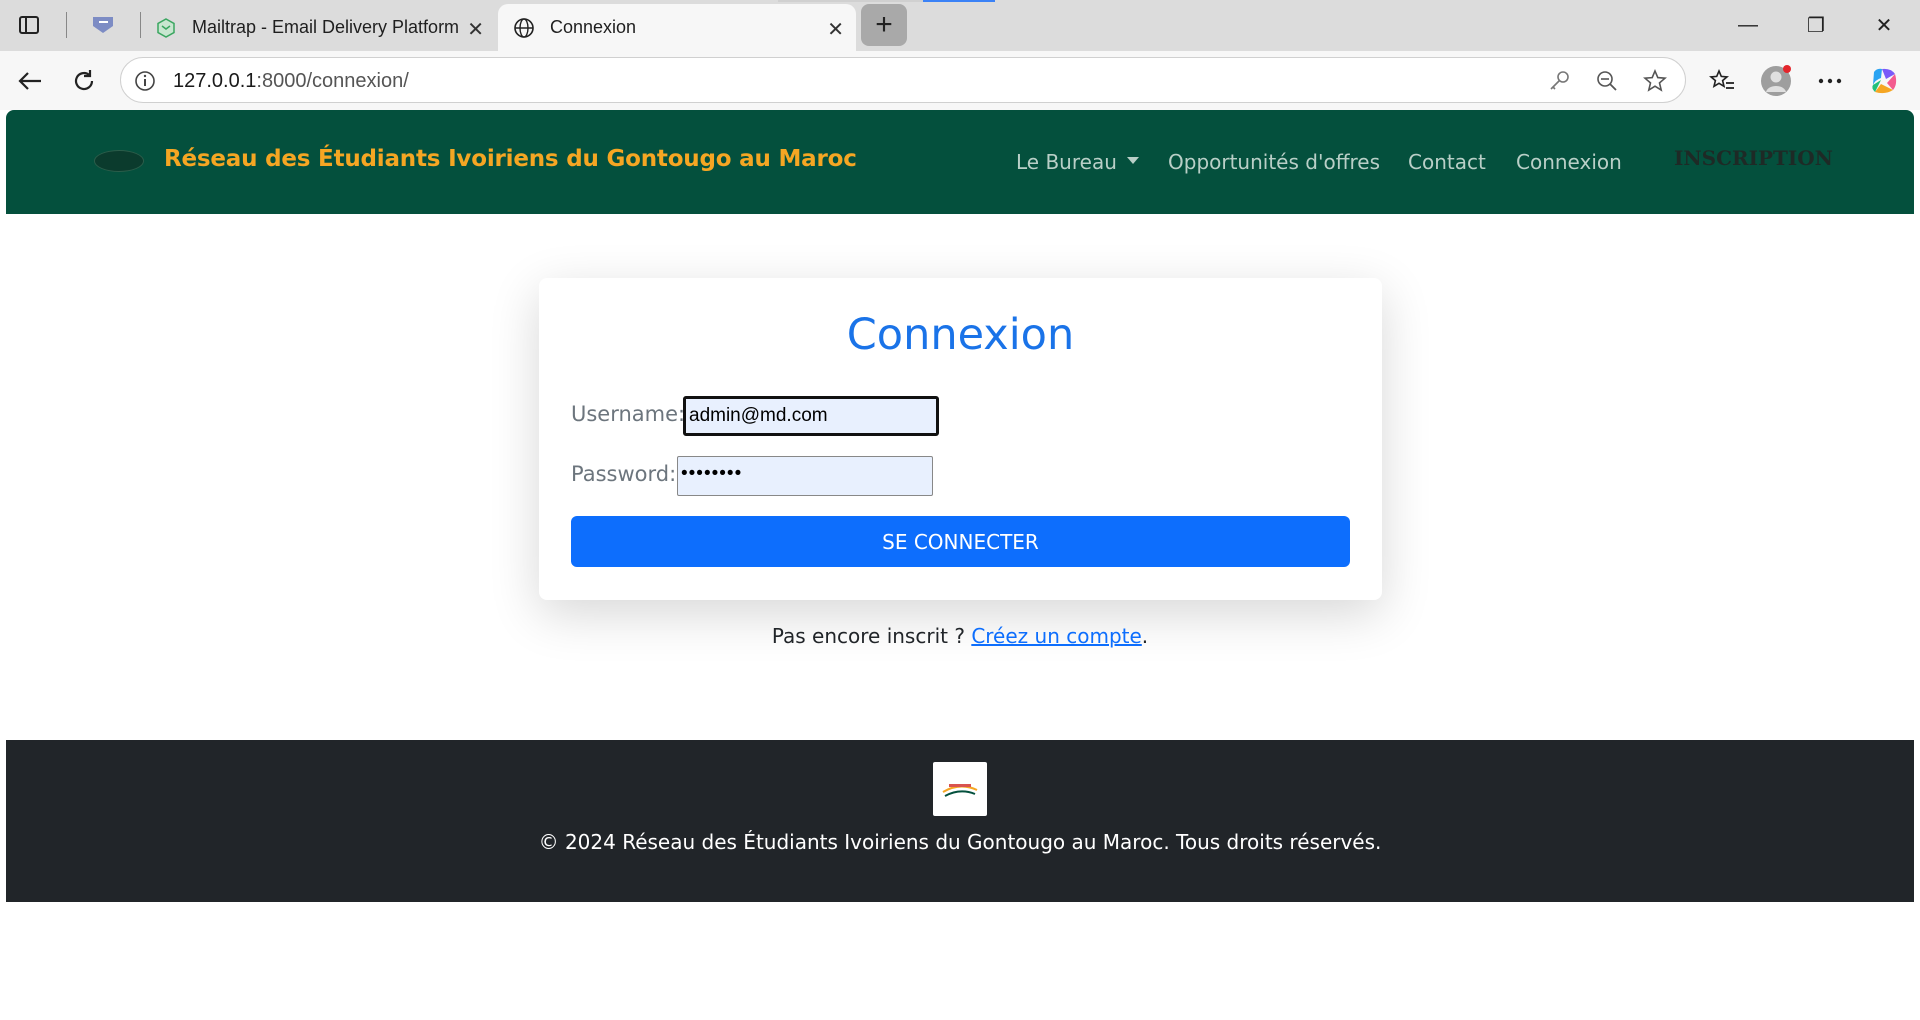 The height and width of the screenshot is (1020, 1920). What do you see at coordinates (1274, 162) in the screenshot?
I see `nav-opportunites: Opportunités d'offres` at bounding box center [1274, 162].